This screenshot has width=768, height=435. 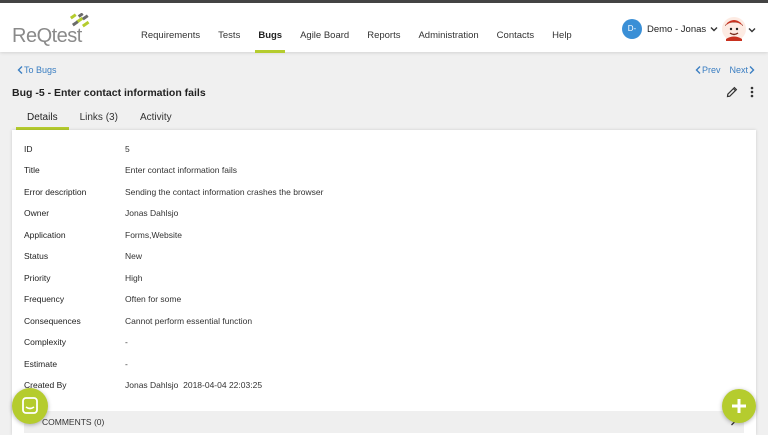 I want to click on tab-activity: Activity, so click(x=156, y=120).